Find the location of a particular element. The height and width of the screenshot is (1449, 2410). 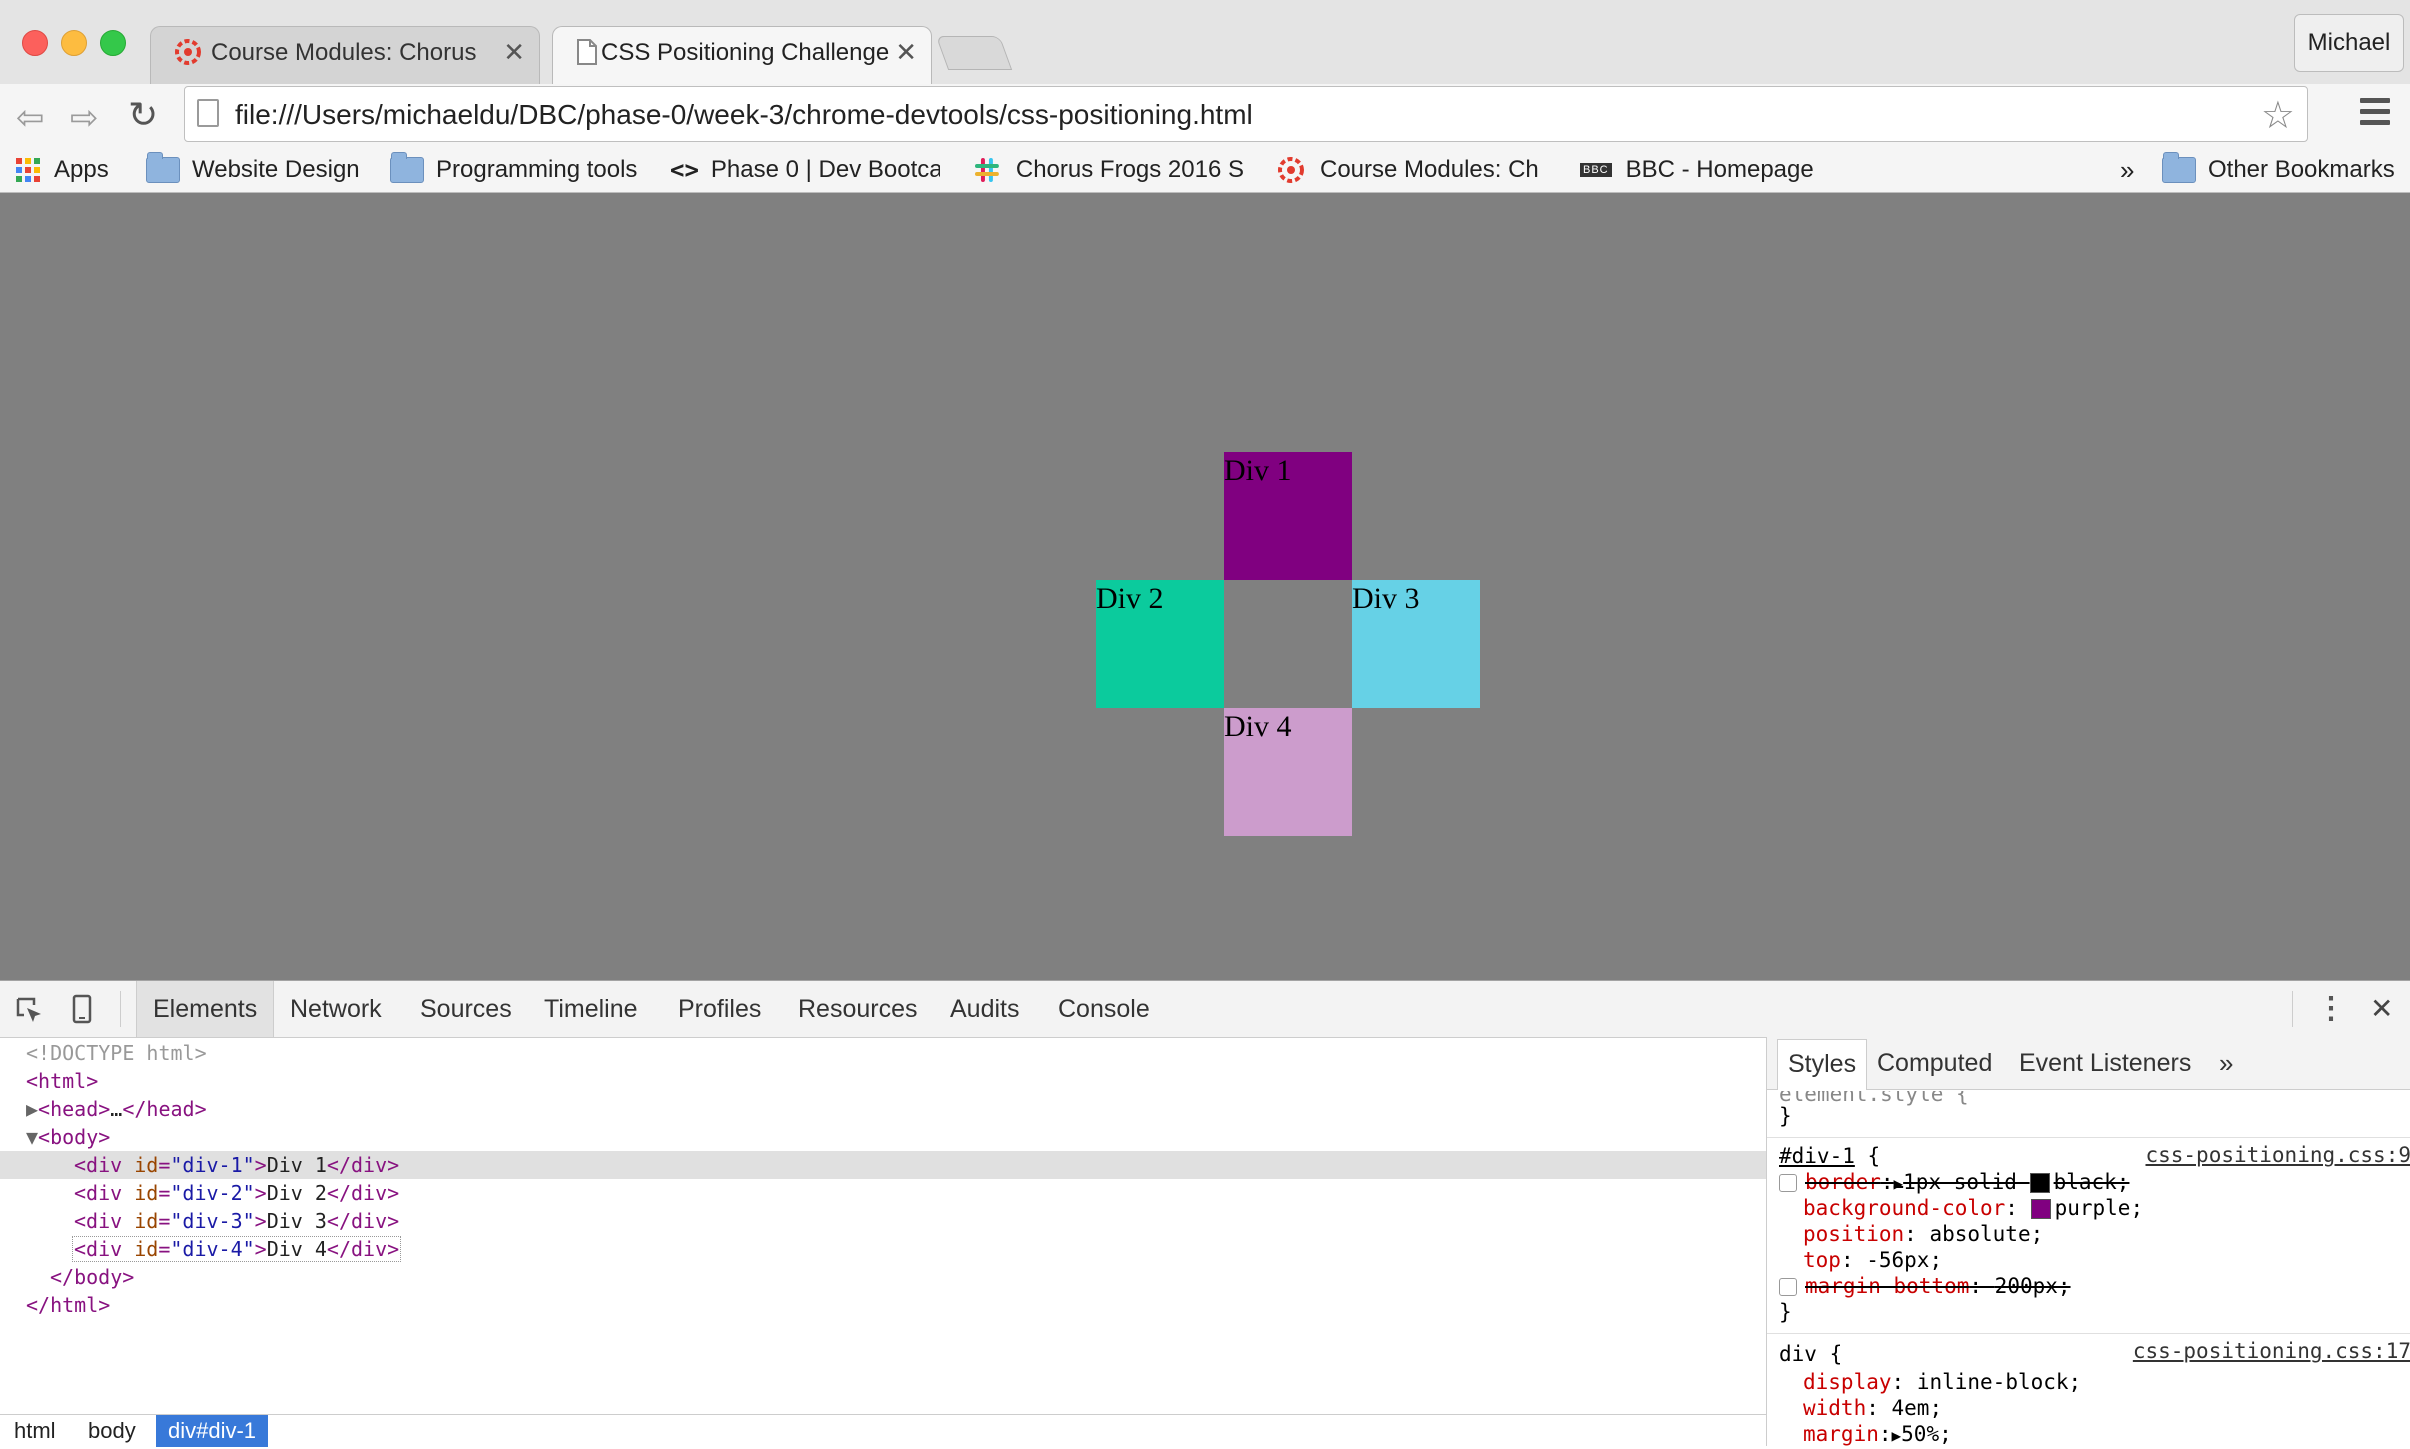

devtools-tab-console: Console is located at coordinates (1104, 1009).